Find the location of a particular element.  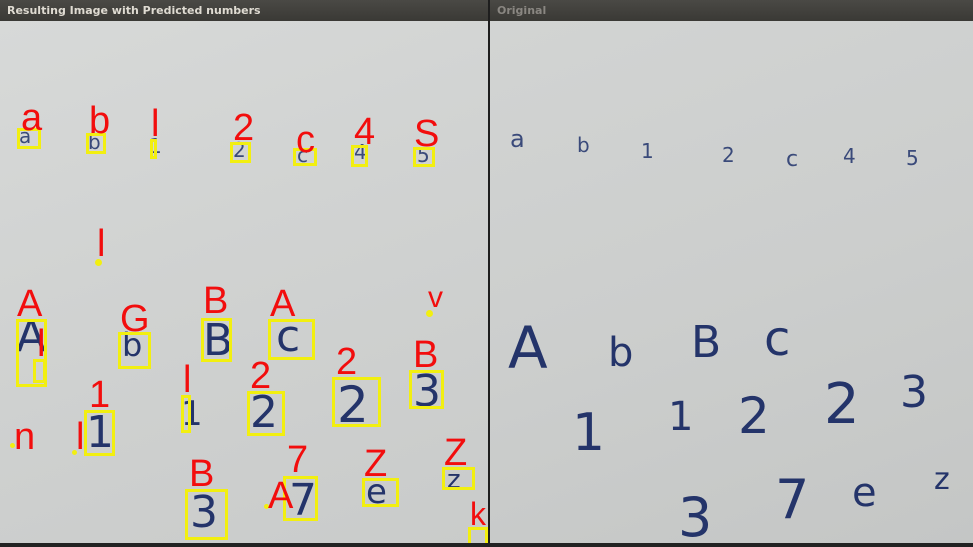

prediction-label: v is located at coordinates (435, 297).